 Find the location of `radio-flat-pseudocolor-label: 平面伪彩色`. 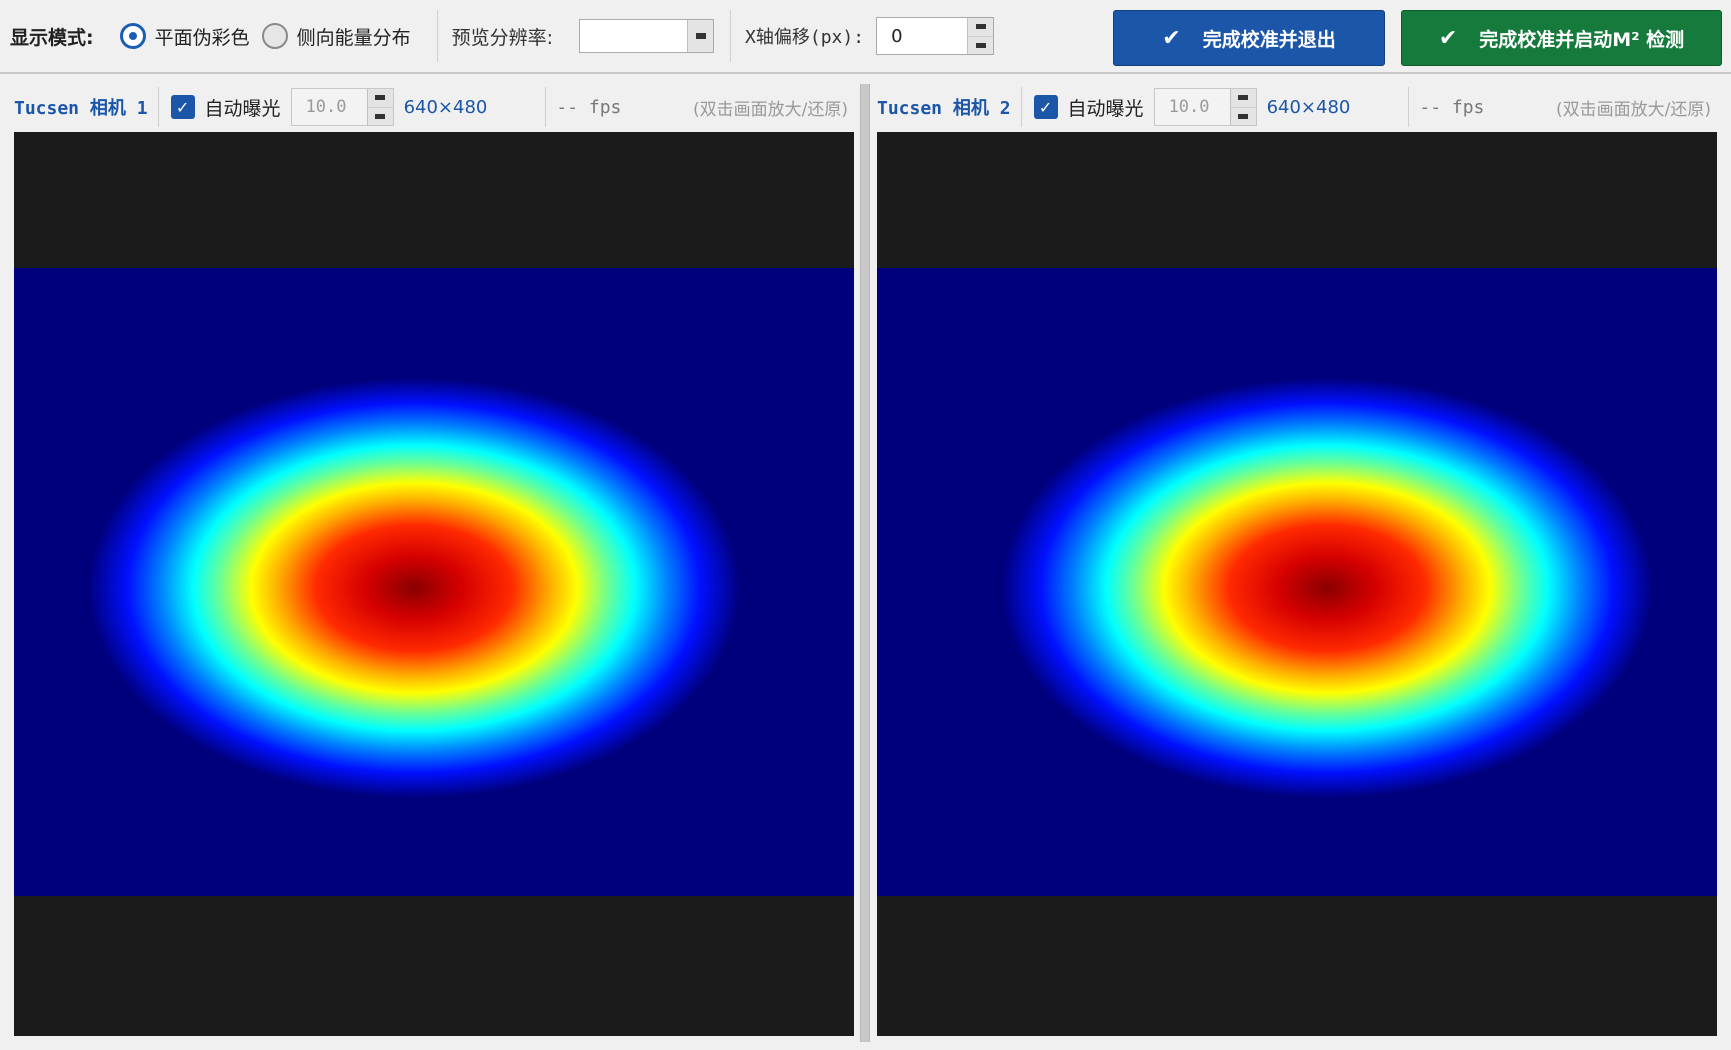

radio-flat-pseudocolor-label: 平面伪彩色 is located at coordinates (202, 37).